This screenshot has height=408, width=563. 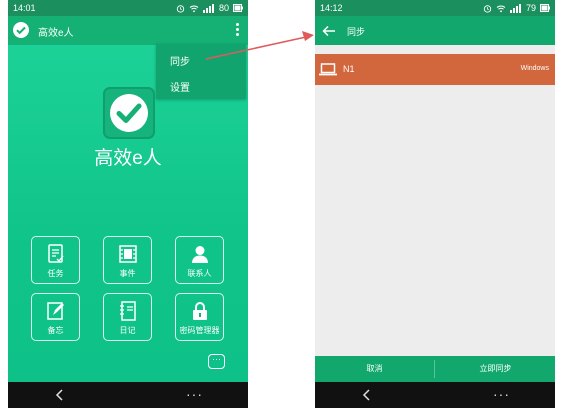 What do you see at coordinates (55, 311) in the screenshot?
I see `memo-icon` at bounding box center [55, 311].